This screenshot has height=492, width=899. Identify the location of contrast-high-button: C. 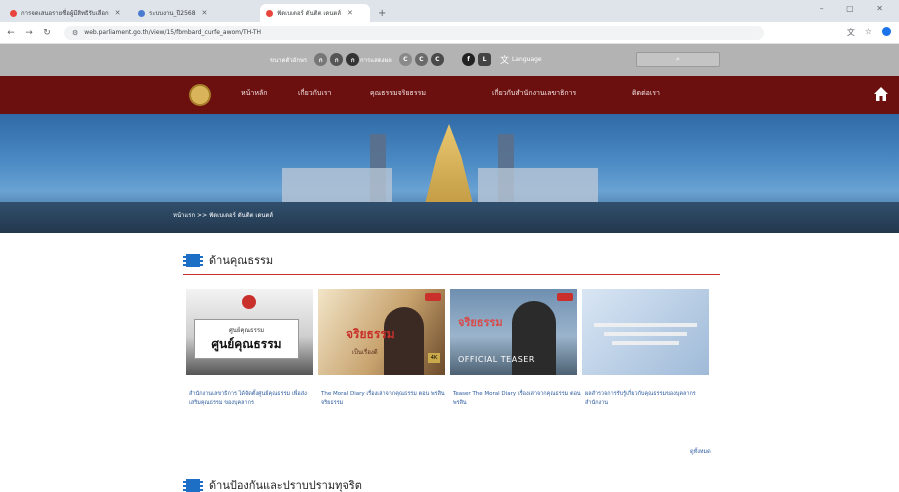
(437, 59).